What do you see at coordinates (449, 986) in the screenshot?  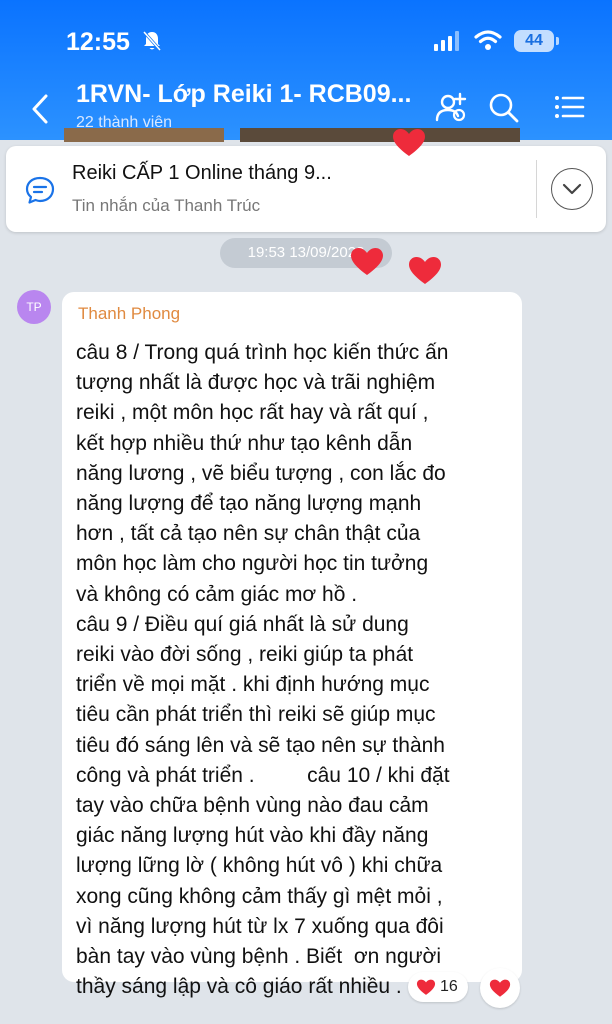 I see `reaction-count: 16` at bounding box center [449, 986].